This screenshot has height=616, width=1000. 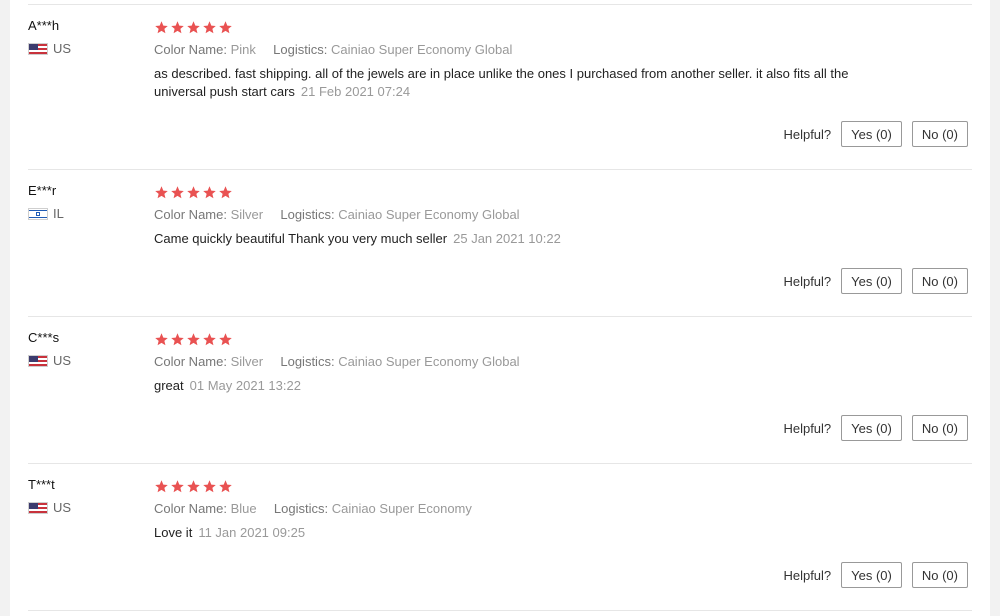 What do you see at coordinates (83, 36) in the screenshot?
I see `reviewer-info: A***h US` at bounding box center [83, 36].